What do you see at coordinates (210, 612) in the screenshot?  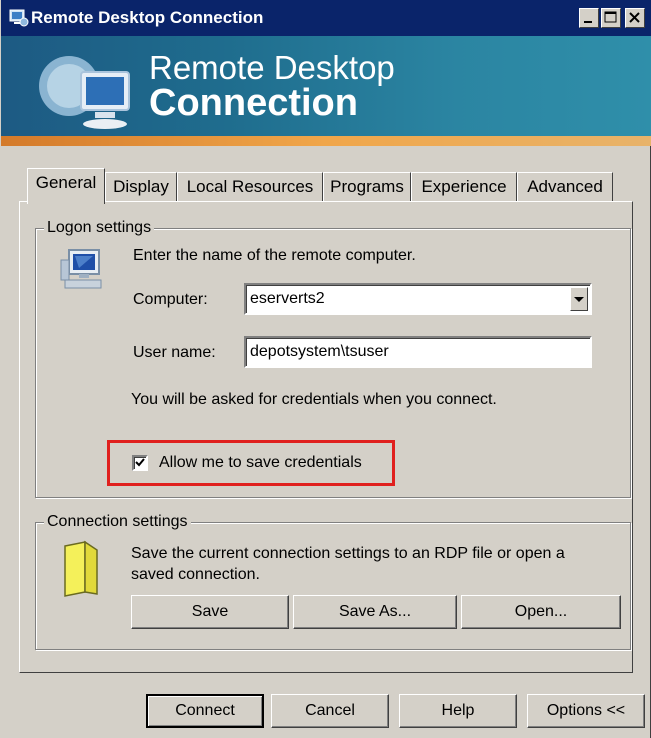 I see `save-button: Save` at bounding box center [210, 612].